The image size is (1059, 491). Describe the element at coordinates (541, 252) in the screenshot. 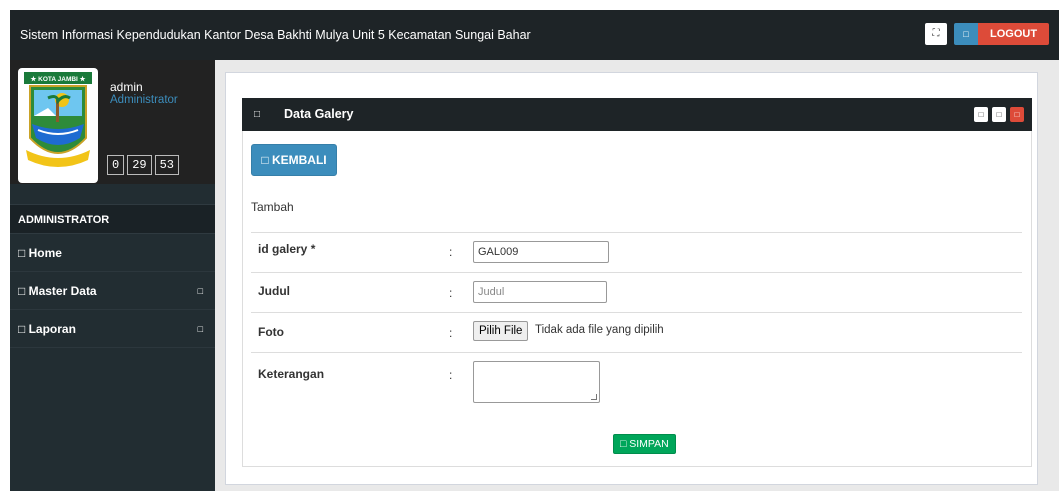

I see `id-galery-input` at that location.